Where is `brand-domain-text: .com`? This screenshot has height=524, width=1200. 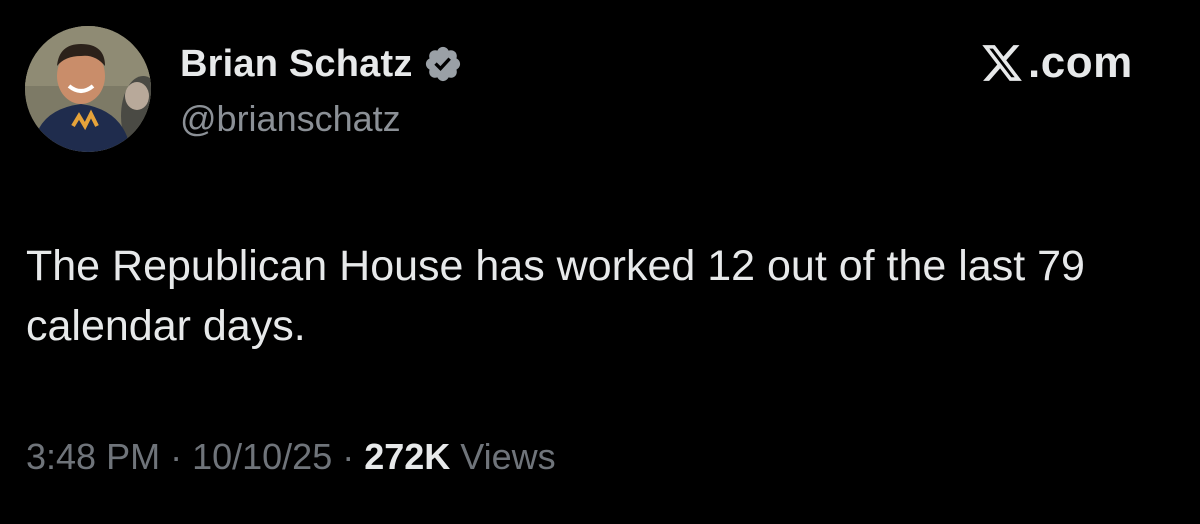 brand-domain-text: .com is located at coordinates (1080, 62).